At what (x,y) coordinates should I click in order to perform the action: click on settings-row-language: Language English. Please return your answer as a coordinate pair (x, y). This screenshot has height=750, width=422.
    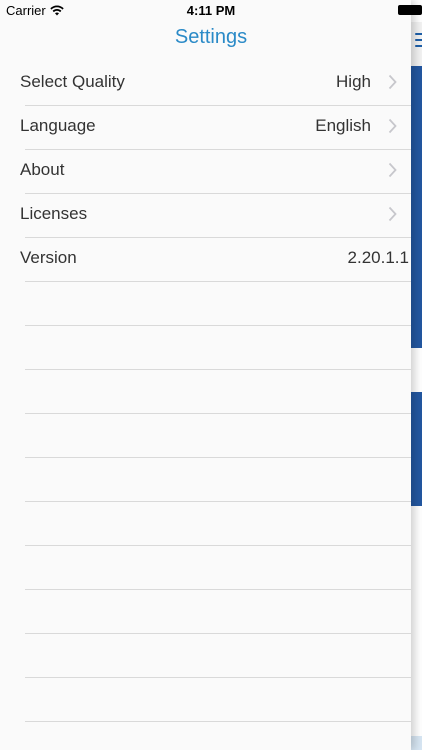
    Looking at the image, I should click on (215, 128).